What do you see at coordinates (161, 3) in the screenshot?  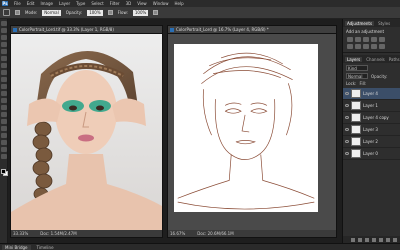 I see `menu-window: Window` at bounding box center [161, 3].